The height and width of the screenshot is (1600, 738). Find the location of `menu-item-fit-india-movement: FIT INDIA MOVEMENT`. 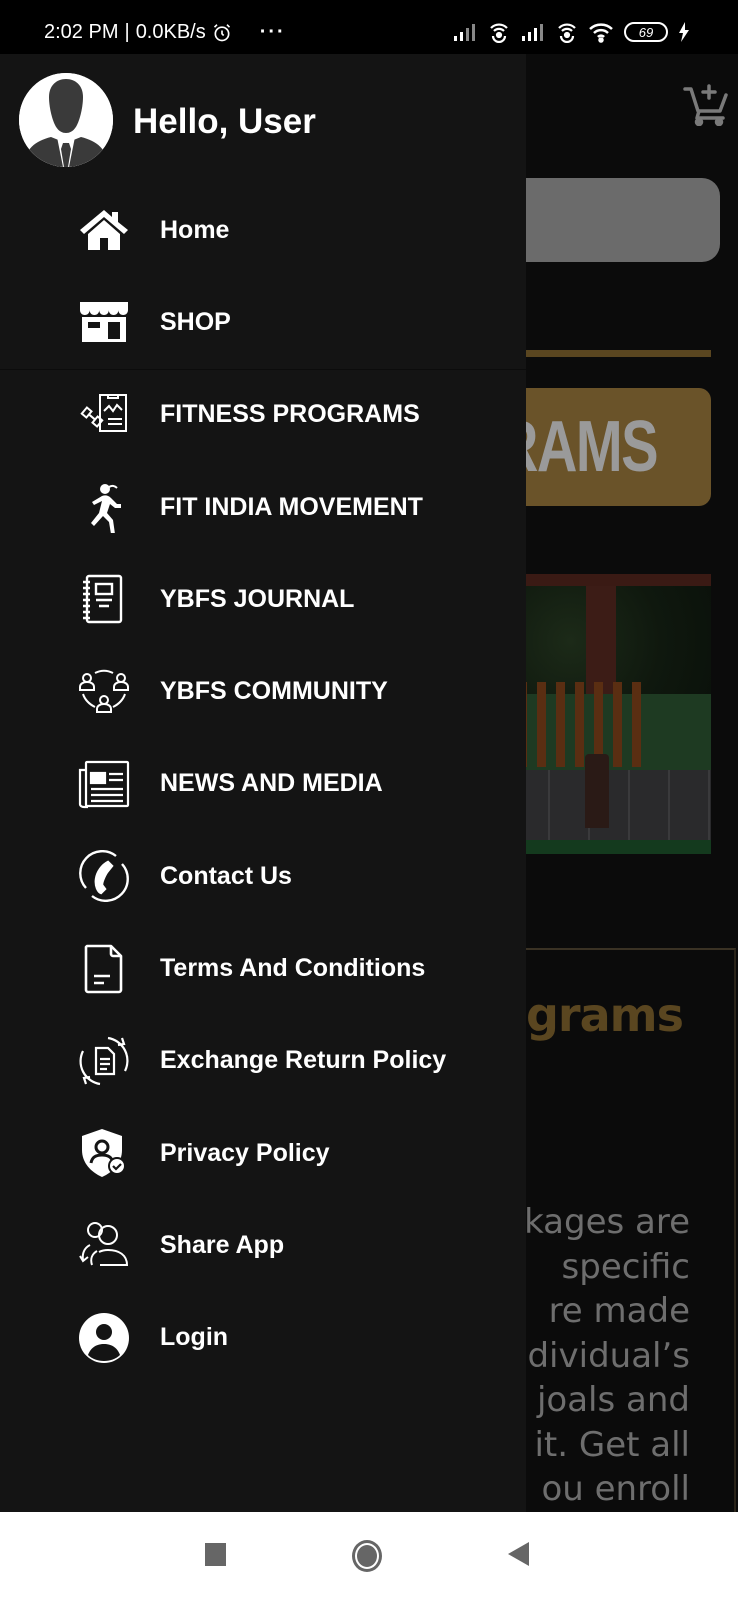

menu-item-fit-india-movement: FIT INDIA MOVEMENT is located at coordinates (263, 507).